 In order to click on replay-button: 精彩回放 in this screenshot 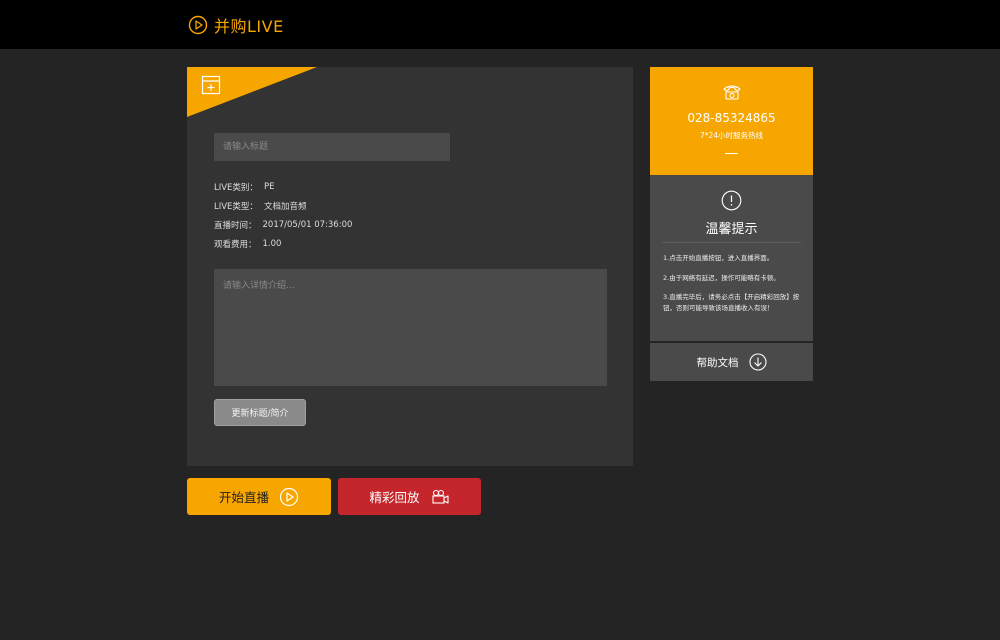, I will do `click(409, 496)`.